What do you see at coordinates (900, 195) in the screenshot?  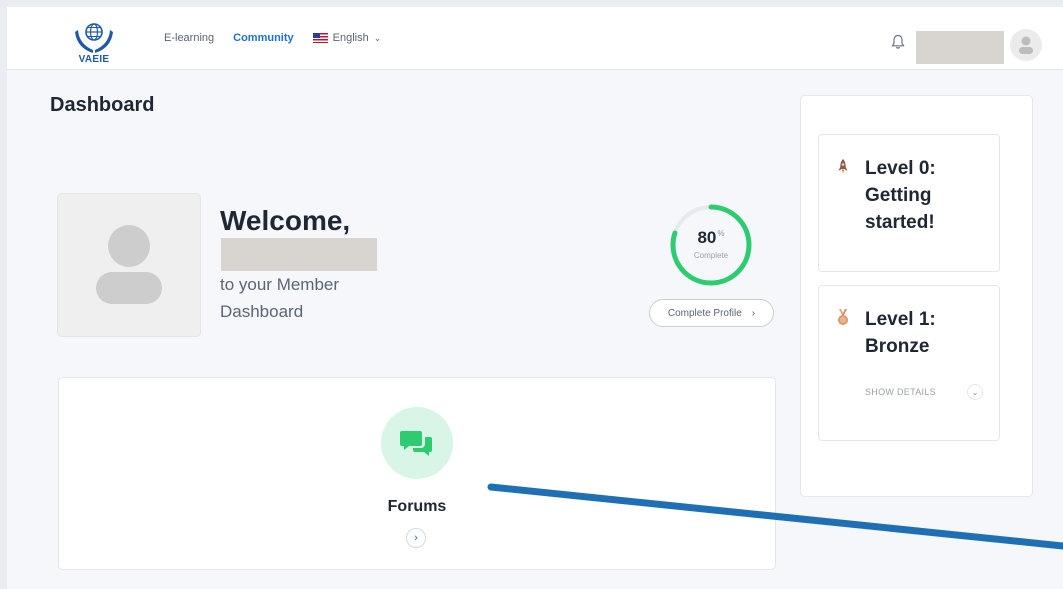 I see `level-0-title: Level 0: Getting started!` at bounding box center [900, 195].